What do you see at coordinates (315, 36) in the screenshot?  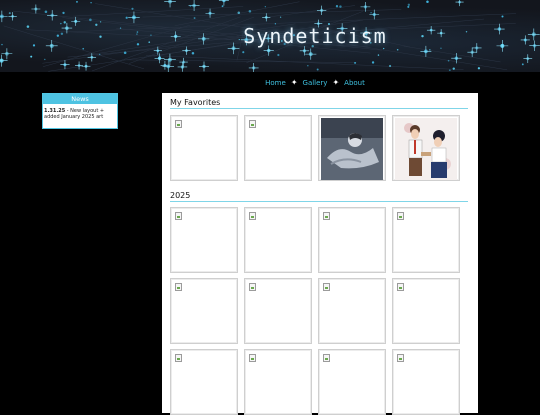 I see `site-title: Syndeticism` at bounding box center [315, 36].